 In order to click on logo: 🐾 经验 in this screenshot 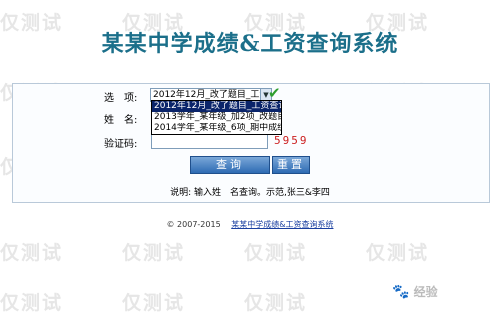, I will do `click(415, 291)`.